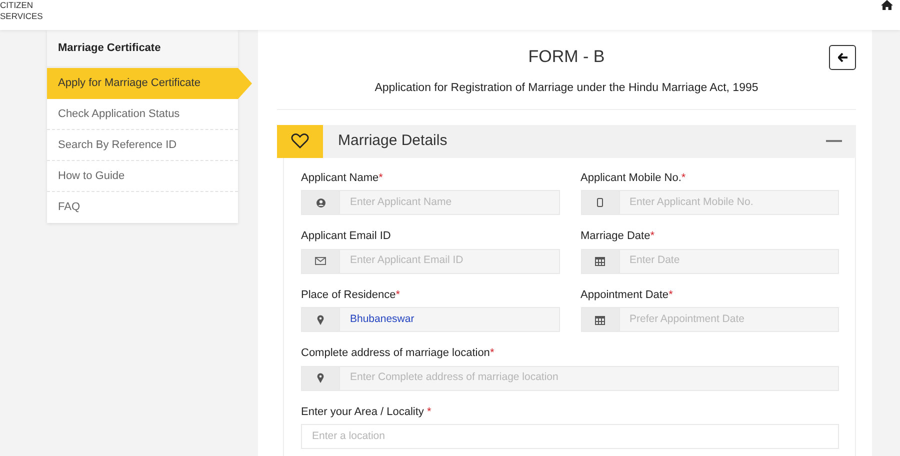 The height and width of the screenshot is (456, 900). Describe the element at coordinates (618, 236) in the screenshot. I see `field-label: Marriage Date*` at that location.